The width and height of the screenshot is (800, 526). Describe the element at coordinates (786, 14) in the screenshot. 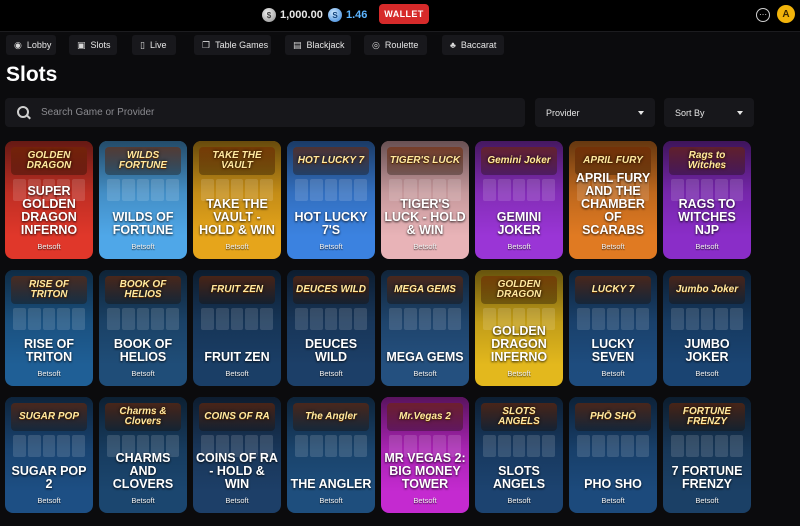

I see `avatar: A` at that location.